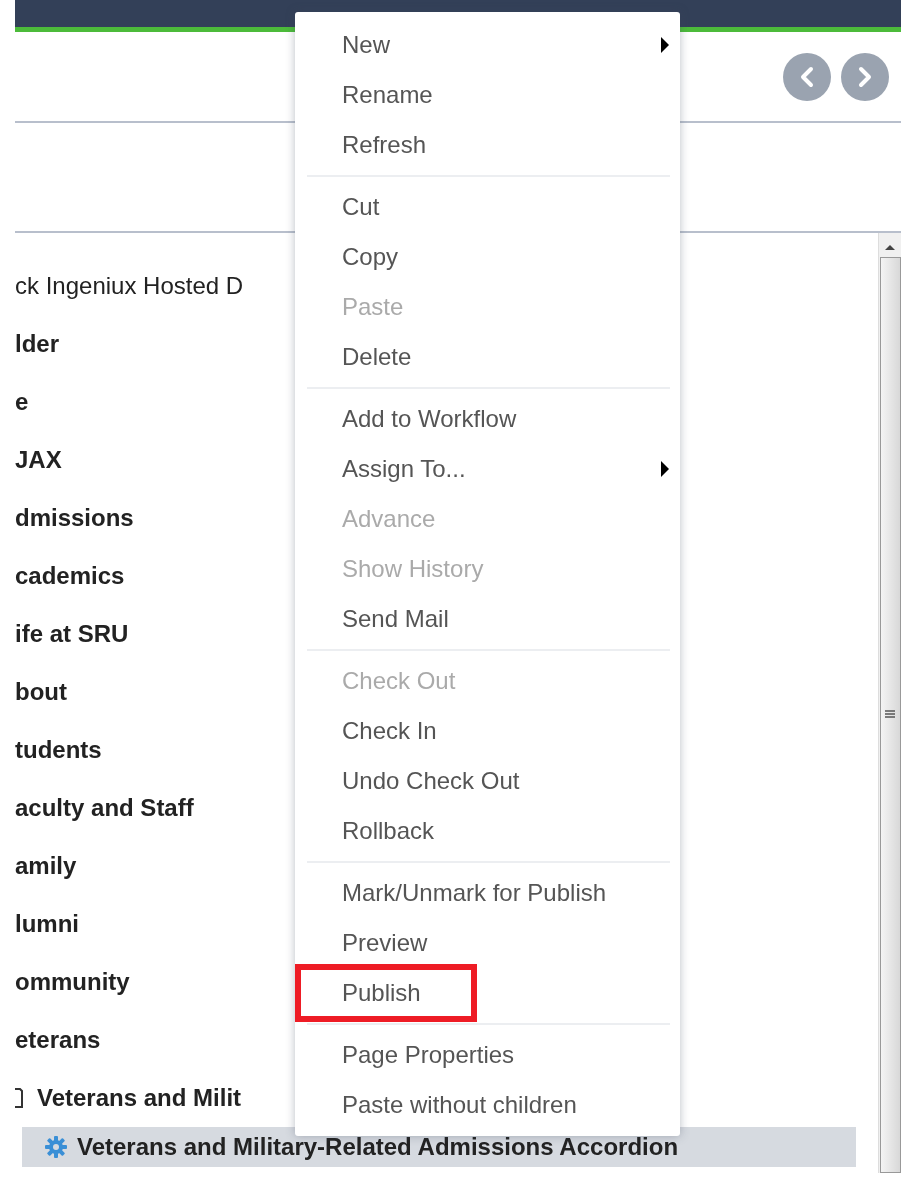 The height and width of the screenshot is (1181, 901). Describe the element at coordinates (47, 924) in the screenshot. I see `tree-item-label: lumni` at that location.